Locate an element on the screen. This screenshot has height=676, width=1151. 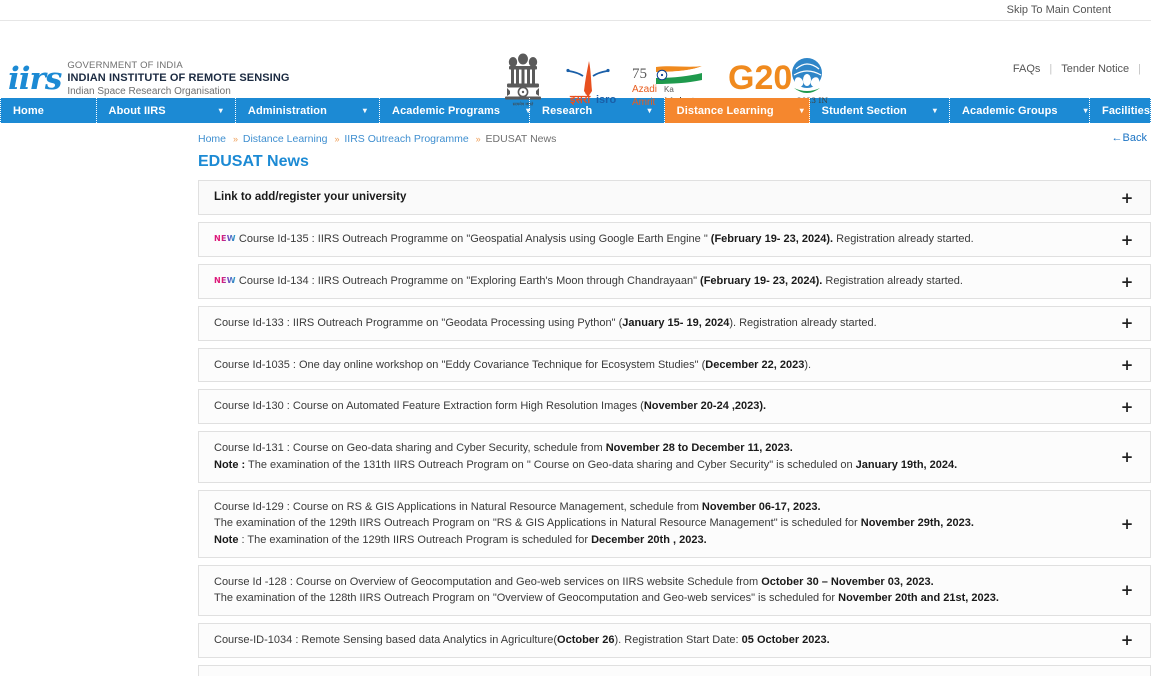
nav-item-home: Home is located at coordinates (48, 110).